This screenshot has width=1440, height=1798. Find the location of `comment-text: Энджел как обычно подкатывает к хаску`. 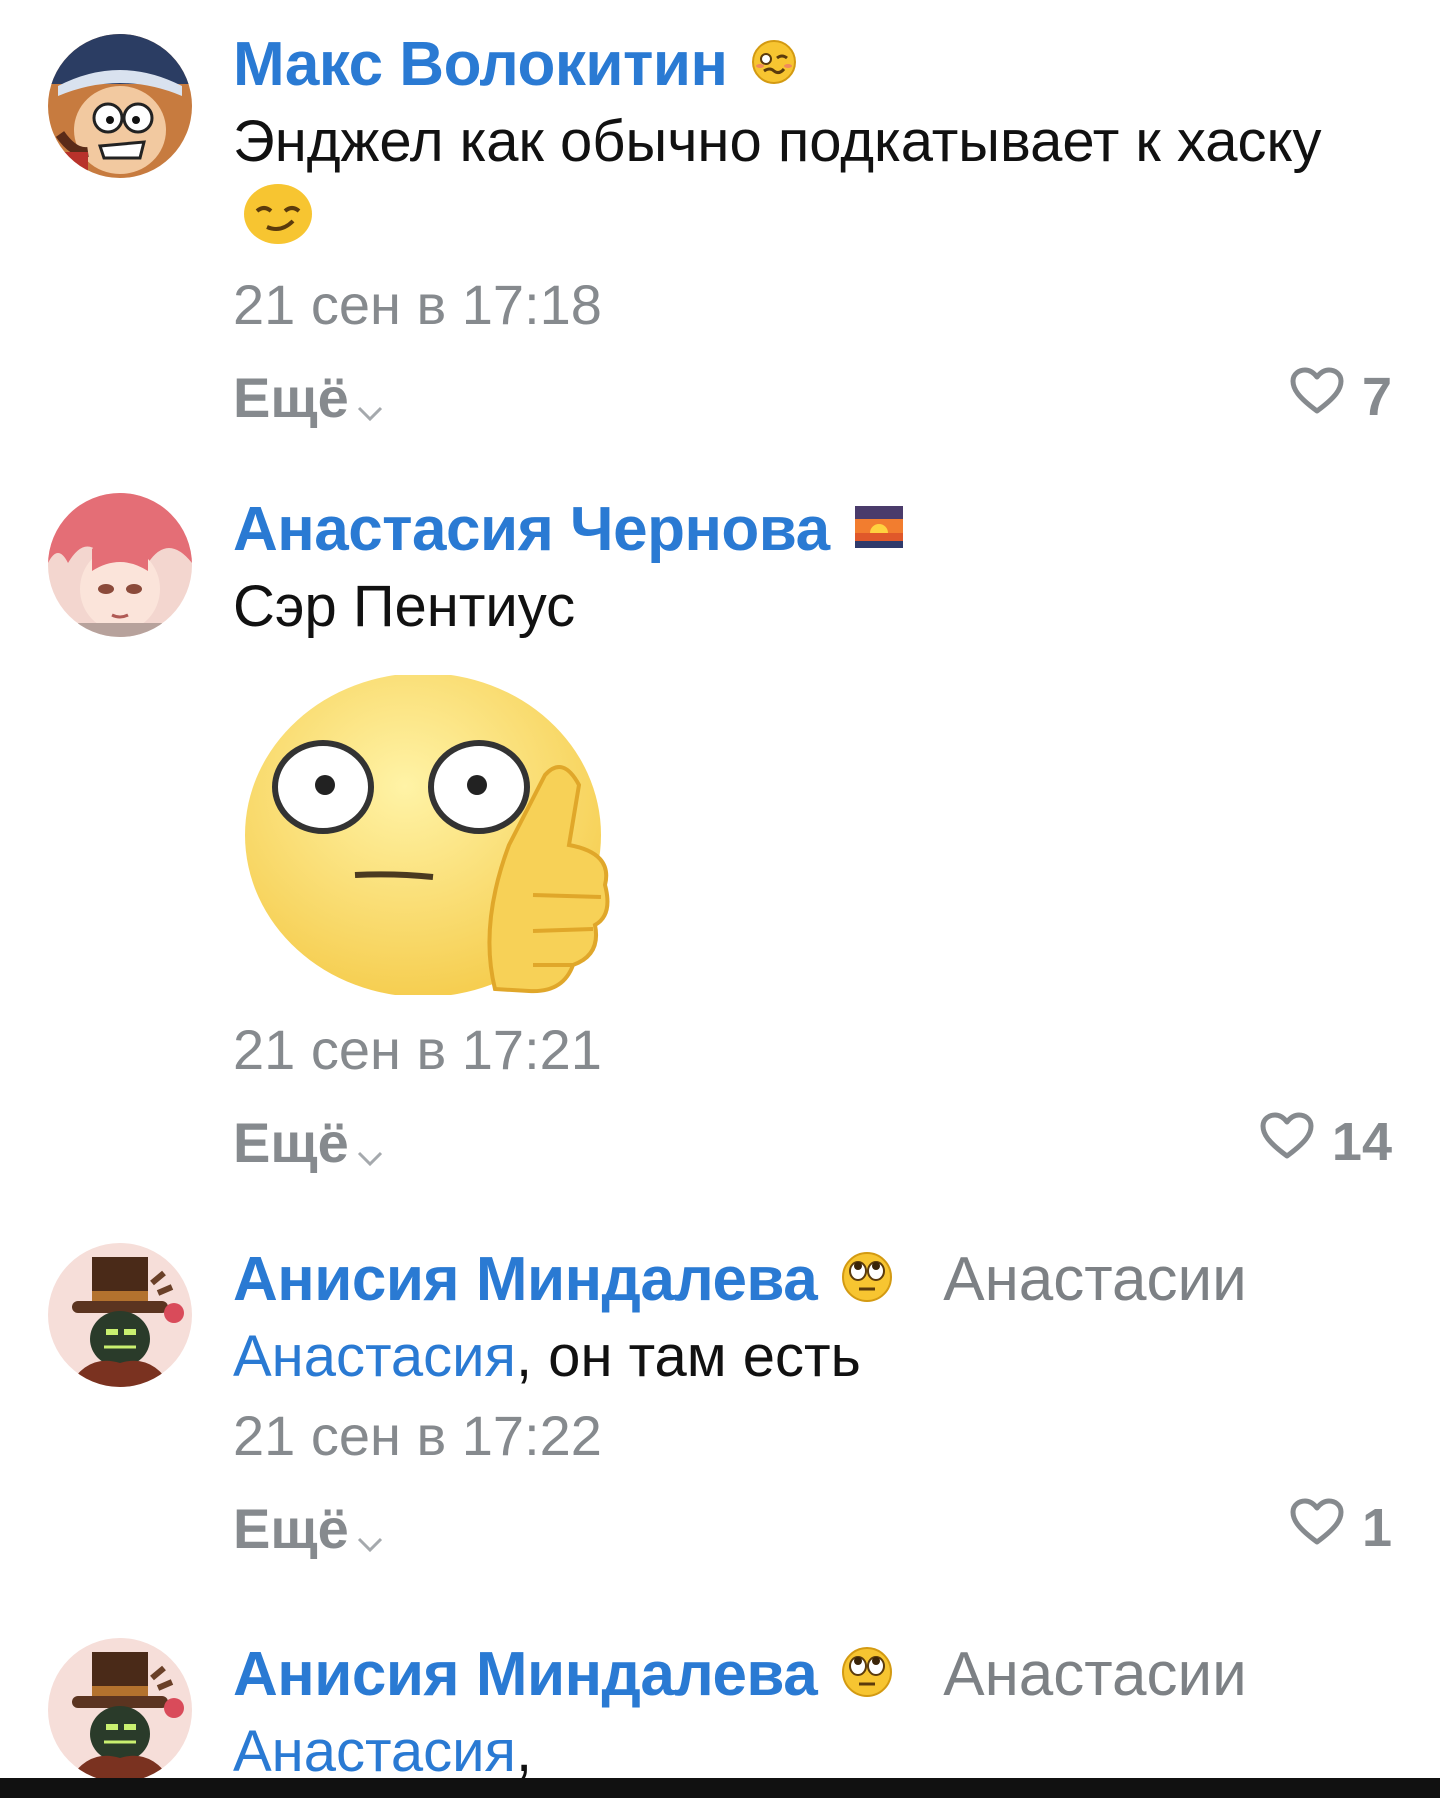

comment-text: Энджел как обычно подкатывает к хаску is located at coordinates (812, 184).